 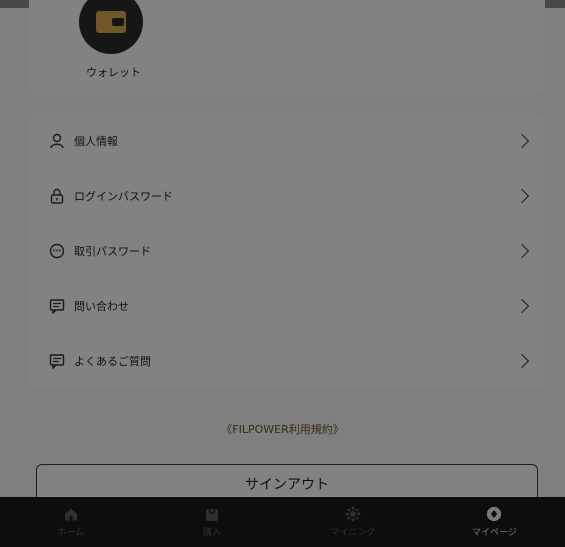 I want to click on tab-mypage: マイページ, so click(x=494, y=522).